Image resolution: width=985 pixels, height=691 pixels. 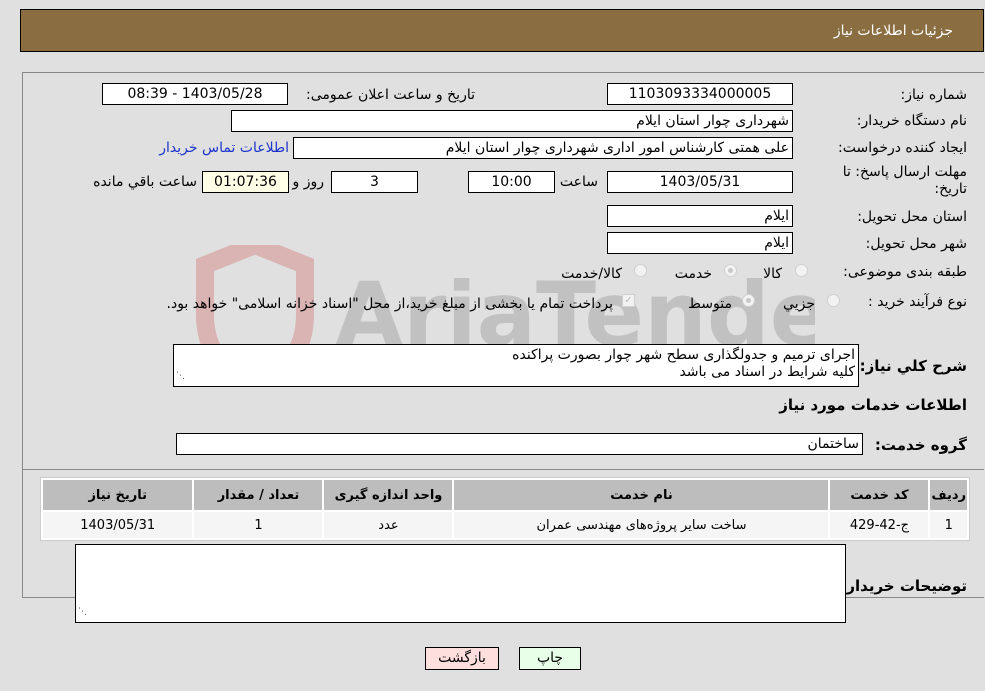 What do you see at coordinates (640, 270) in the screenshot?
I see `category-radio-goods-service` at bounding box center [640, 270].